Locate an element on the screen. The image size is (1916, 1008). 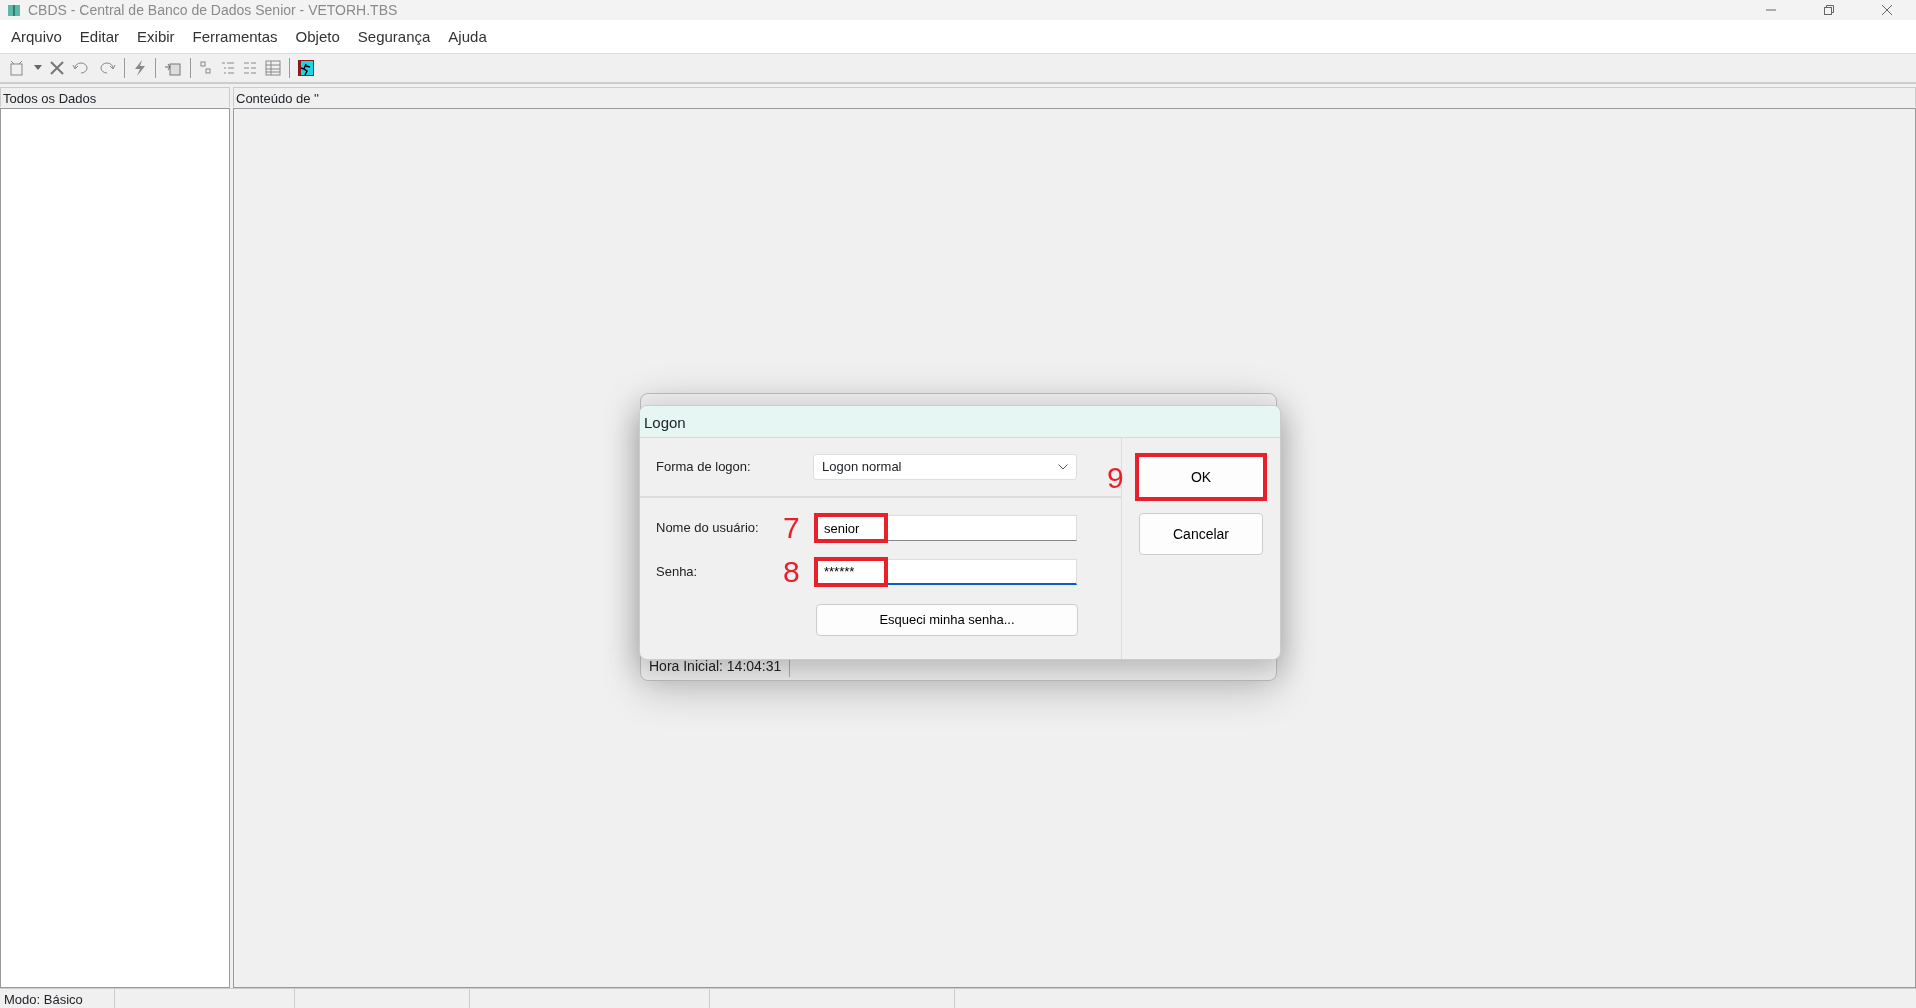
undo-icon is located at coordinates (81, 67).